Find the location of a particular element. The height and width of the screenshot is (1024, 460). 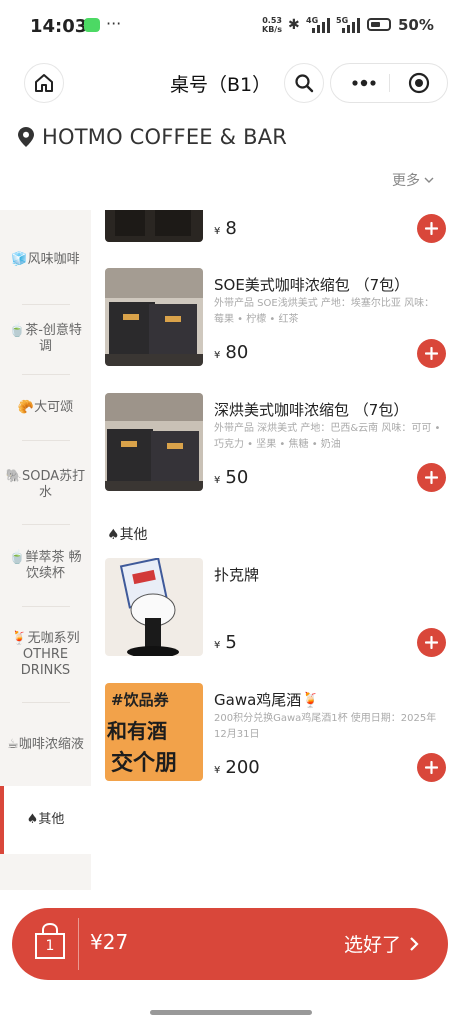

search-button is located at coordinates (304, 83).